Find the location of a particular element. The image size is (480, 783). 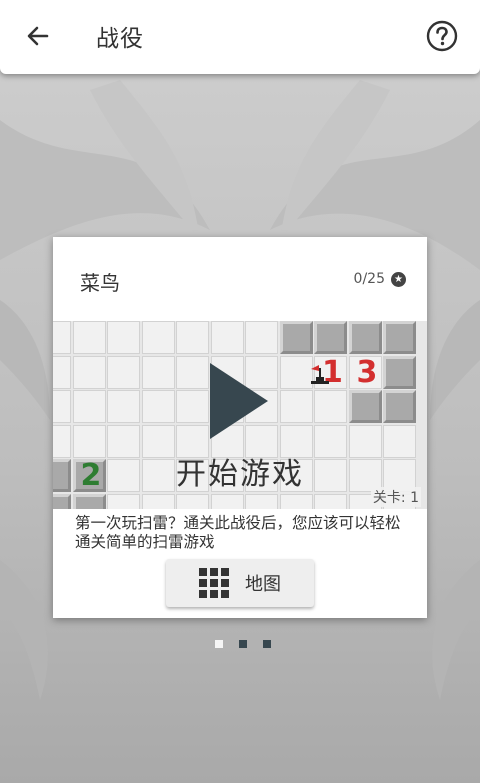

page-title: 战役 is located at coordinates (120, 39).